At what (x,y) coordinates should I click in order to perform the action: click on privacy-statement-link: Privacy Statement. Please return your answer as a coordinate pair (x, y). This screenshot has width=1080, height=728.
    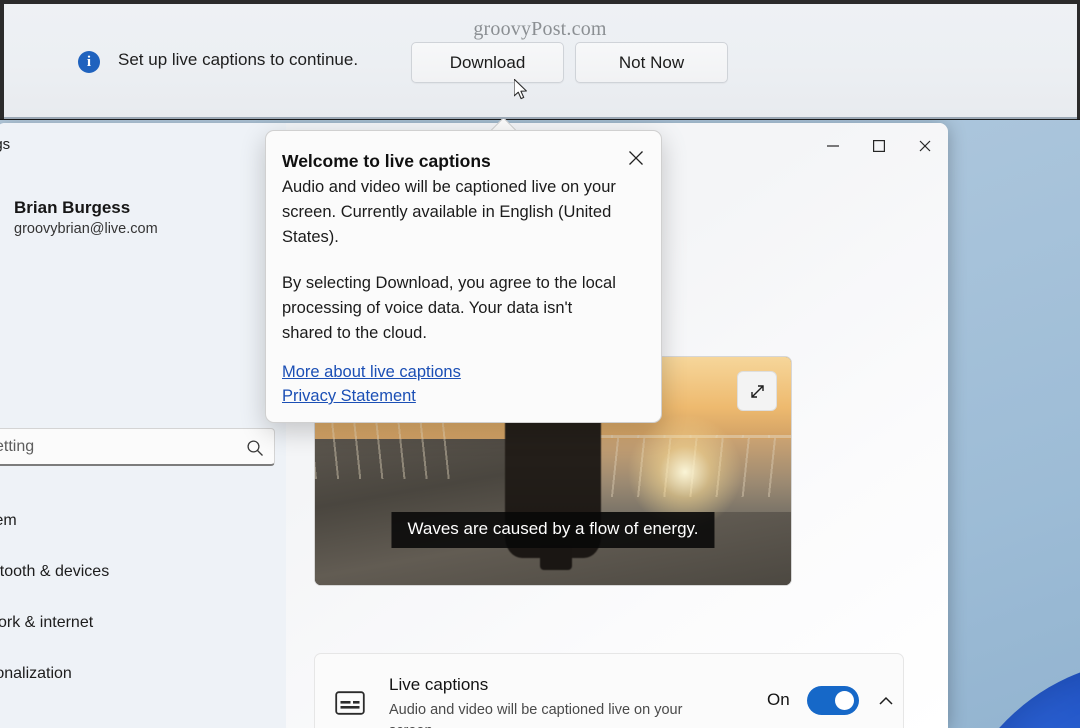
    Looking at the image, I should click on (349, 396).